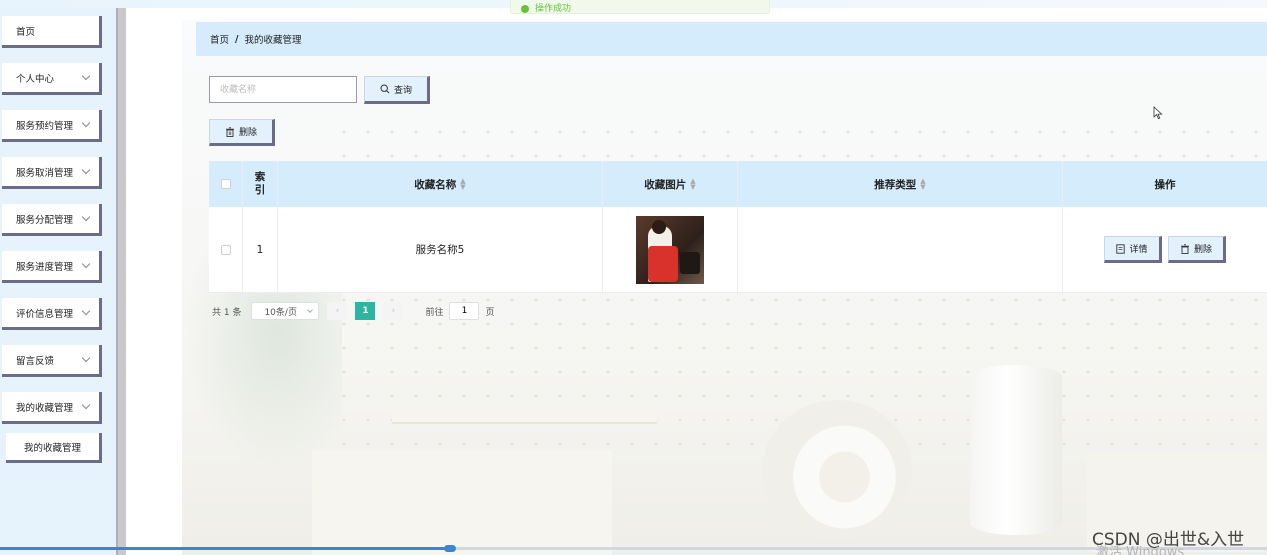 The image size is (1267, 555). Describe the element at coordinates (837, 470) in the screenshot. I see `background-roll` at that location.